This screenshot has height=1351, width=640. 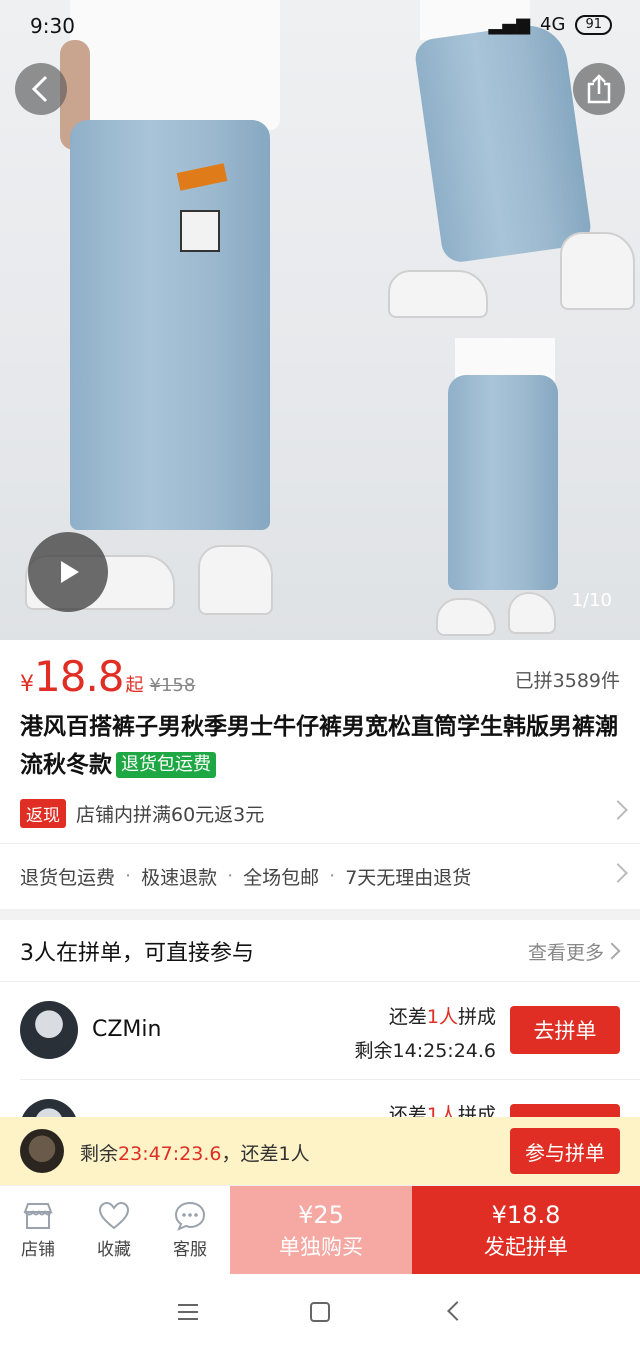 I want to click on jeans-back-graphic, so click(x=503, y=482).